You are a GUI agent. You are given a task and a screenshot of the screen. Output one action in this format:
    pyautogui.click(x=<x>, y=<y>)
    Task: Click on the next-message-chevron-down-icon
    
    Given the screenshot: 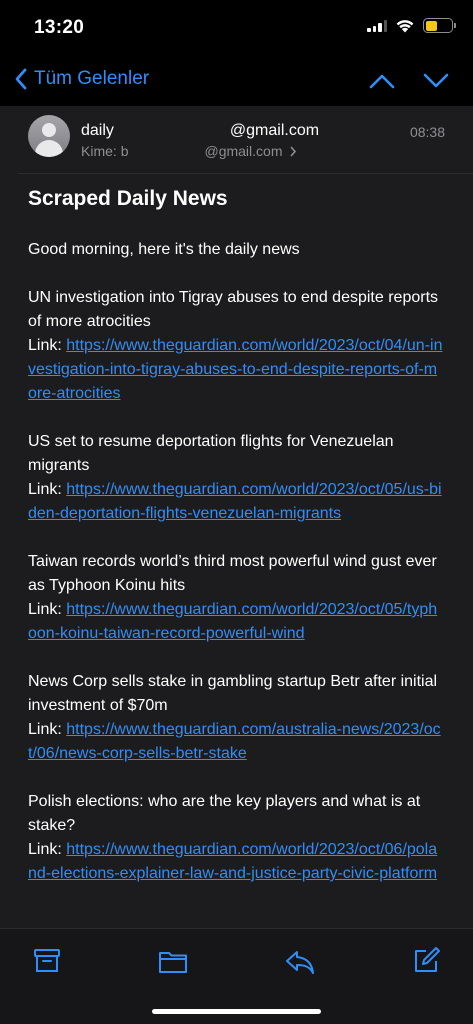 What is the action you would take?
    pyautogui.click(x=436, y=81)
    